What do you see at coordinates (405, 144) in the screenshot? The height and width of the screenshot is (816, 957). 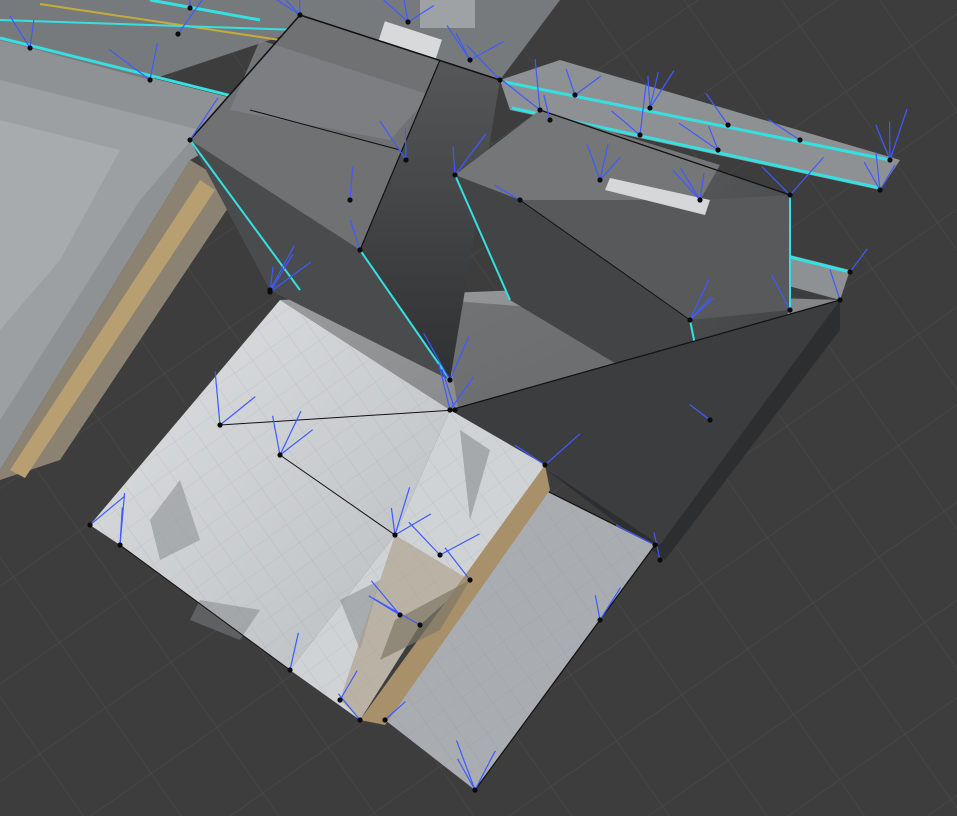 I see `normal-line-icon` at bounding box center [405, 144].